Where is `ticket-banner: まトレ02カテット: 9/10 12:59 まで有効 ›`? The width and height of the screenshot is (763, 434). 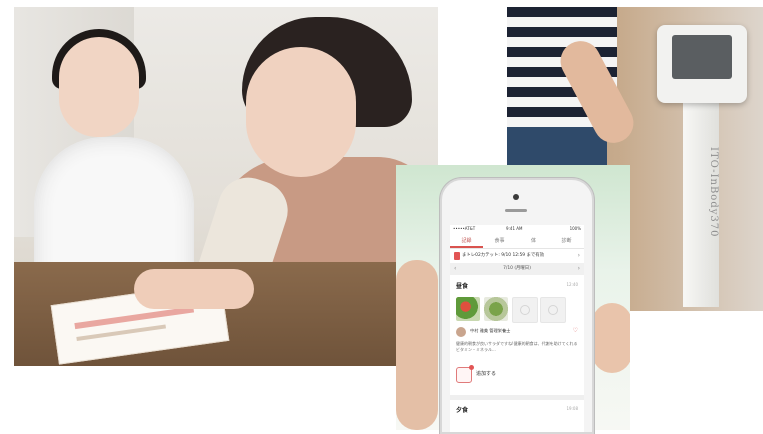
ticket-banner: まトレ02カテット: 9/10 12:59 まで有効 › is located at coordinates (517, 256).